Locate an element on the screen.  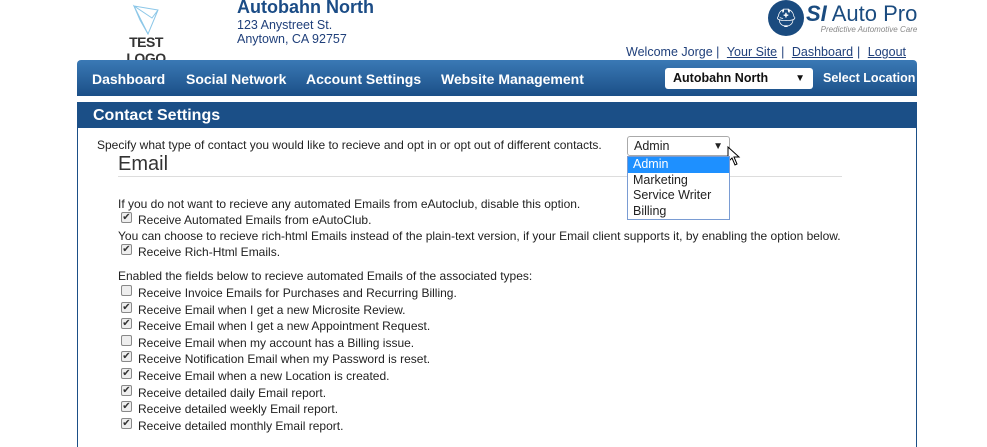
business-address-line1: 123 Anystreet St. is located at coordinates (285, 25).